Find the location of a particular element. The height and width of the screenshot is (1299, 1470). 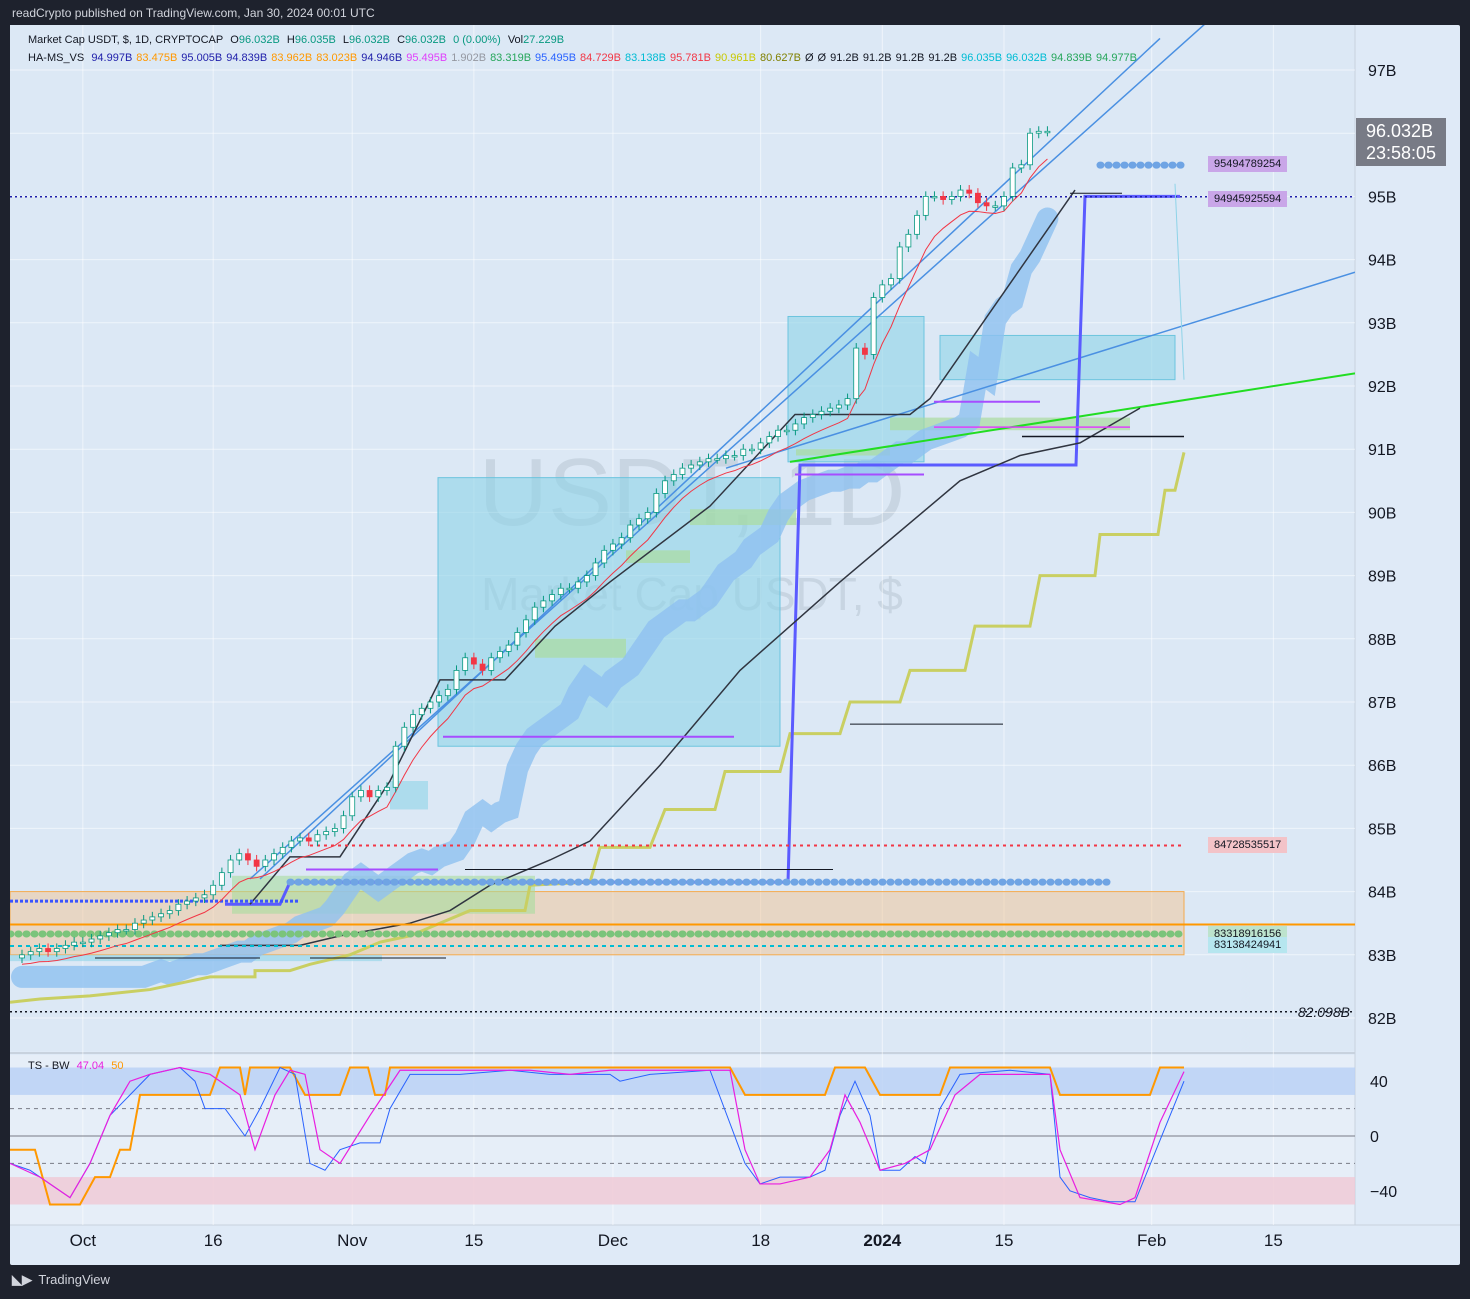

y-tick-label: 83B is located at coordinates (1382, 956).